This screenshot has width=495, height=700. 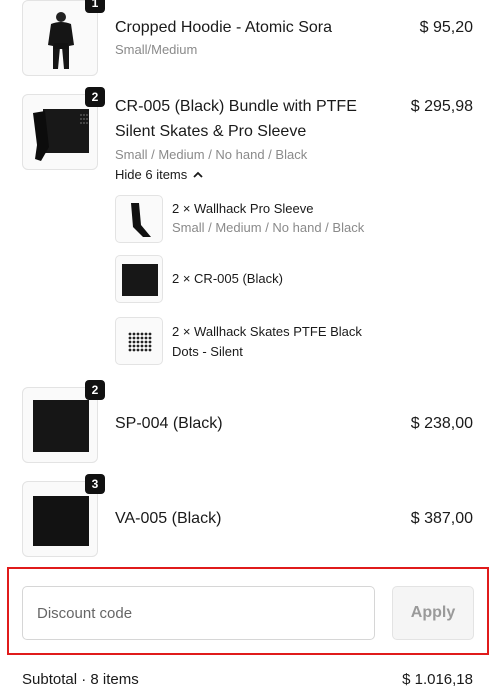 What do you see at coordinates (207, 351) in the screenshot?
I see `sub-item-name-line2: Dots - Silent` at bounding box center [207, 351].